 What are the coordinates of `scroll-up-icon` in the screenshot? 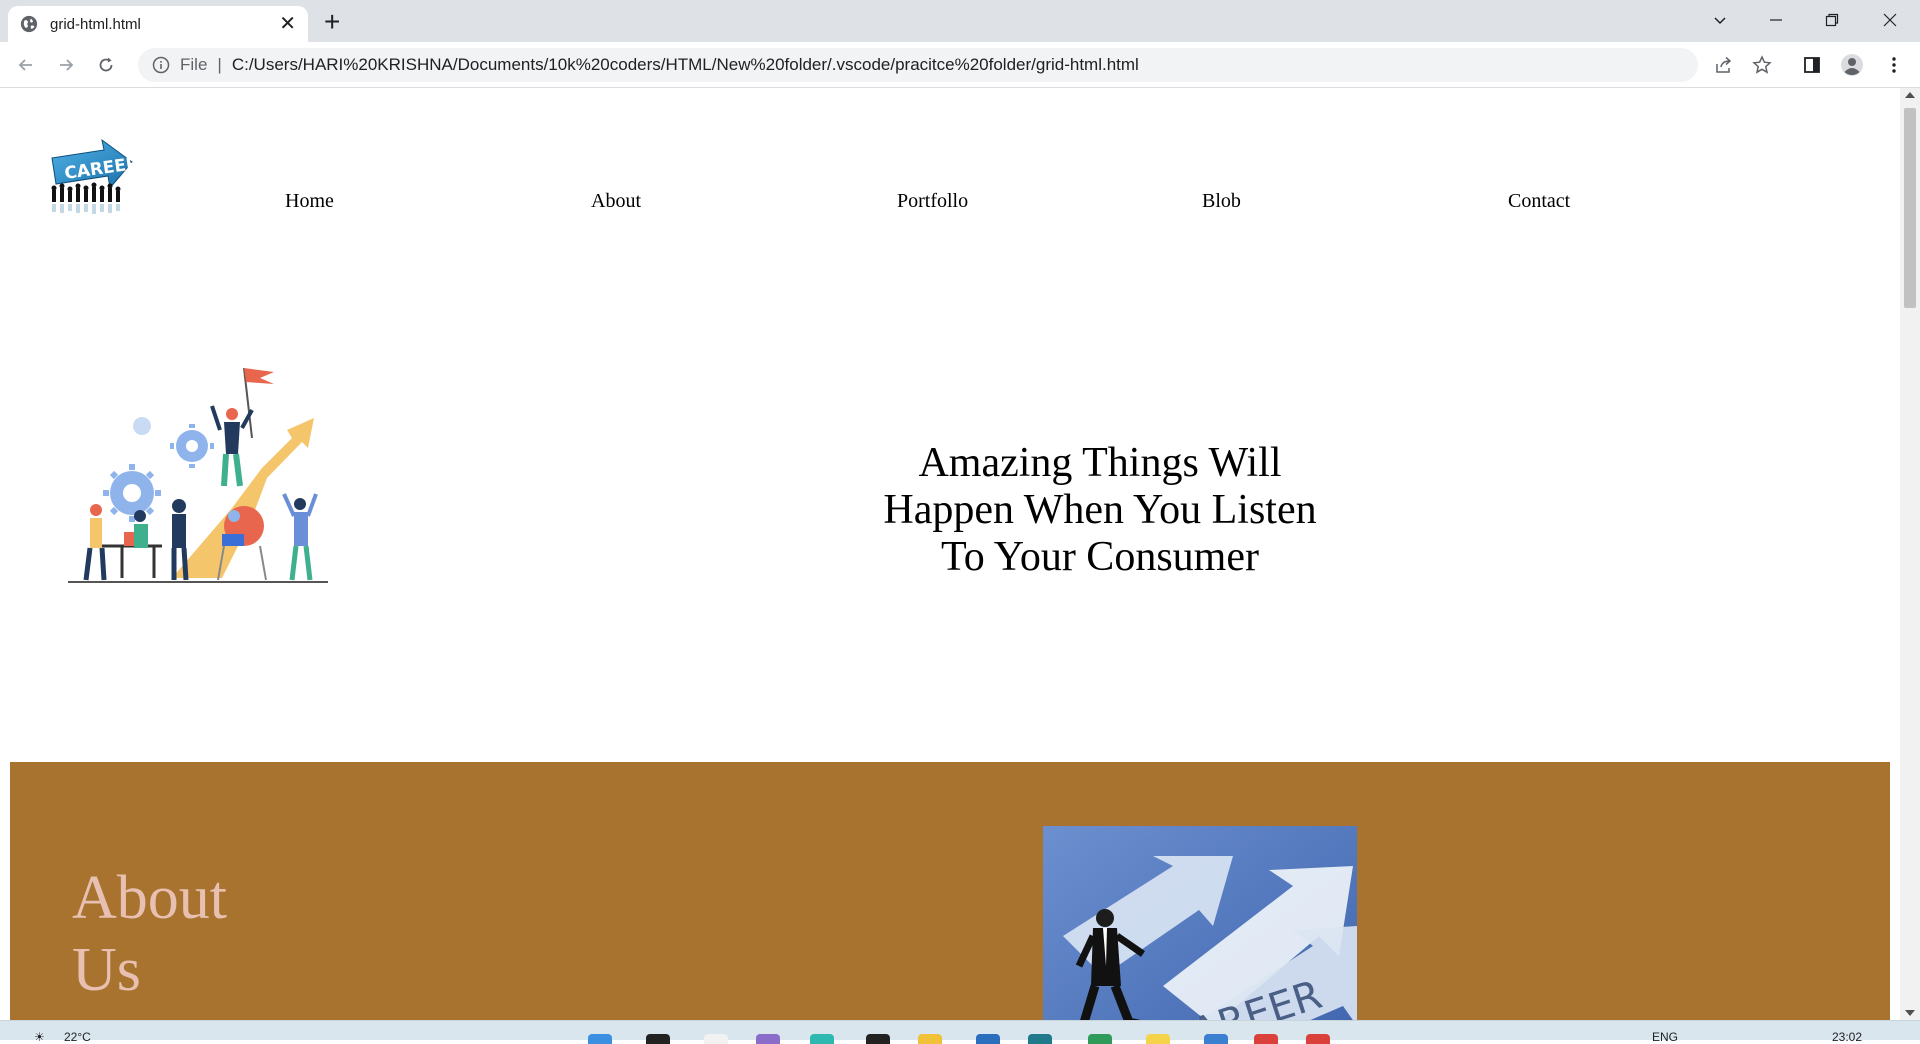 It's located at (1910, 95).